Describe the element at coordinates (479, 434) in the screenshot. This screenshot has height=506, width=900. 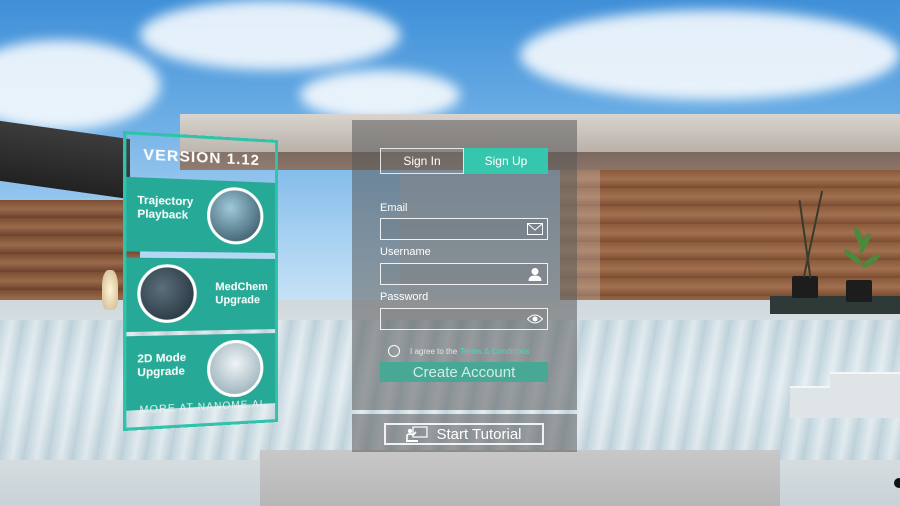
I see `start-tutorial-label: Start Tutorial` at that location.